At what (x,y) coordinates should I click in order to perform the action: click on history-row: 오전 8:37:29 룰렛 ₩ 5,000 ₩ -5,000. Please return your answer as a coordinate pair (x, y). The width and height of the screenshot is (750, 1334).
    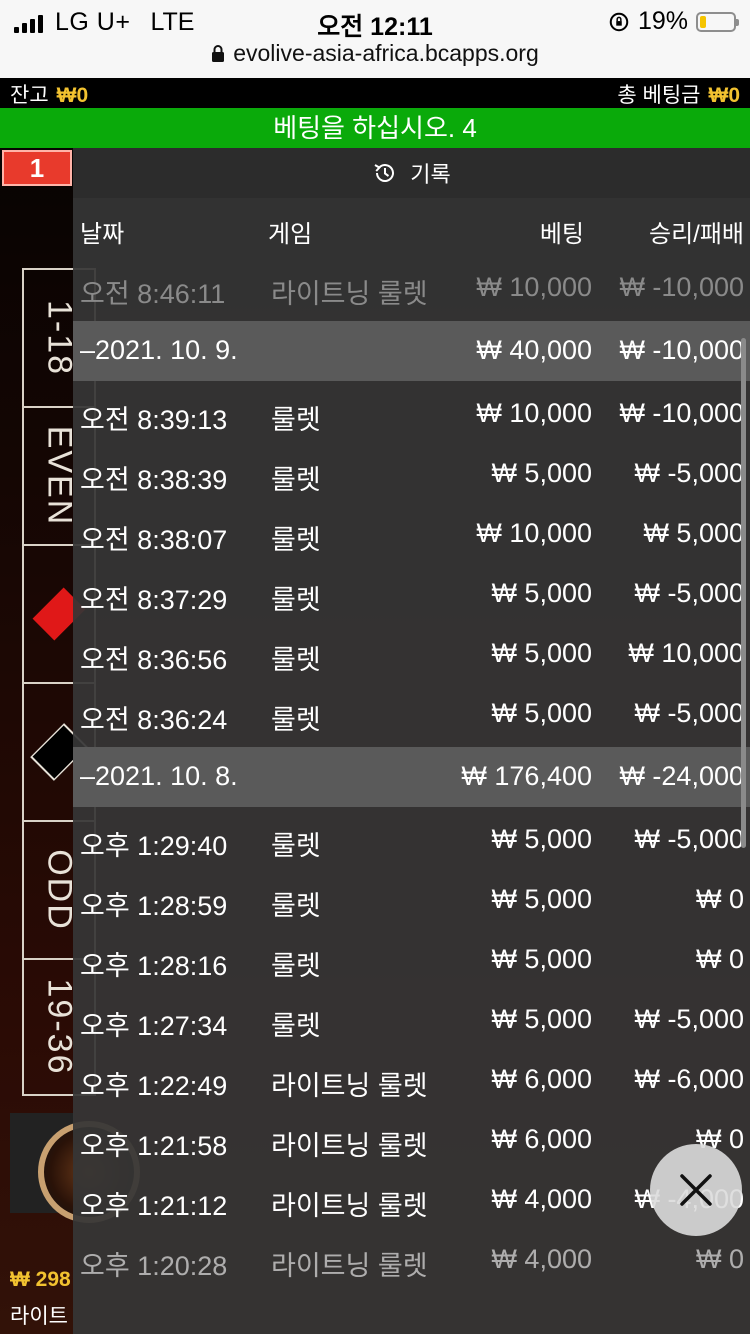
    Looking at the image, I should click on (411, 594).